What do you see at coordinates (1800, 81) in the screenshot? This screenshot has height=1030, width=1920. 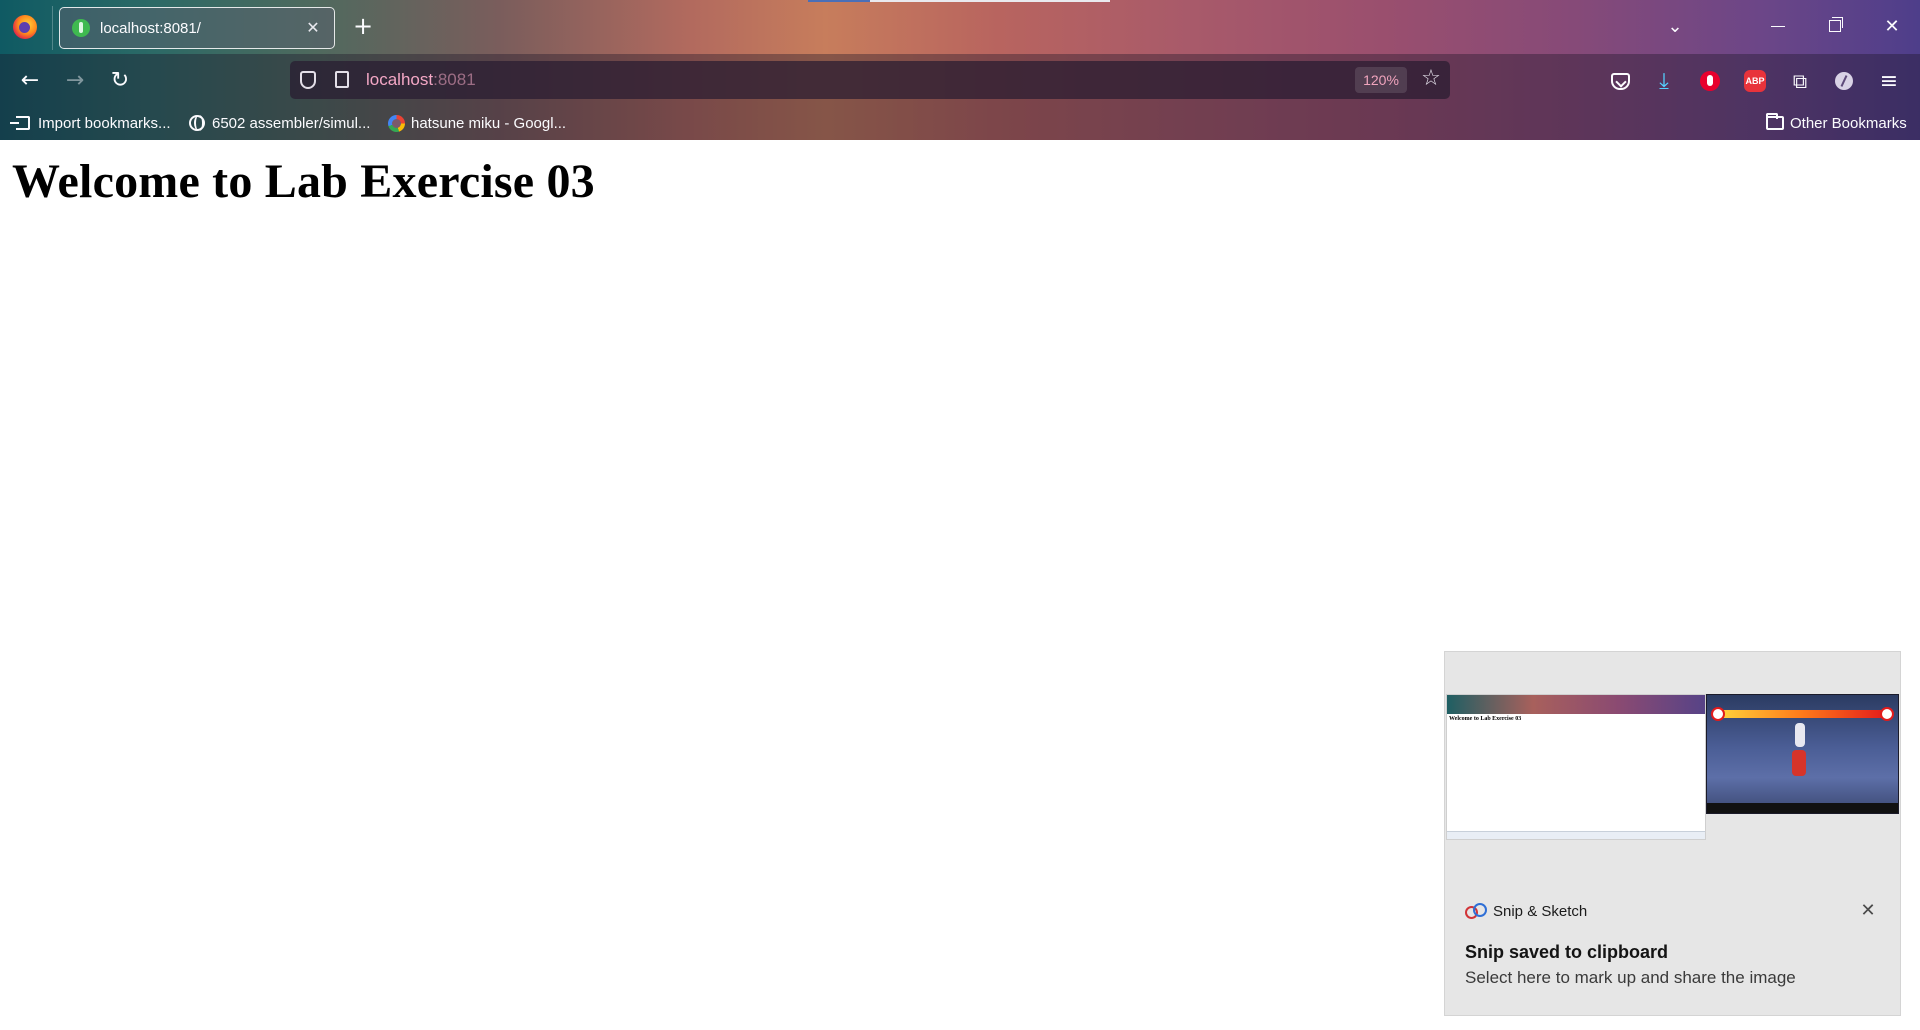 I see `extensions-icon: ⧉` at bounding box center [1800, 81].